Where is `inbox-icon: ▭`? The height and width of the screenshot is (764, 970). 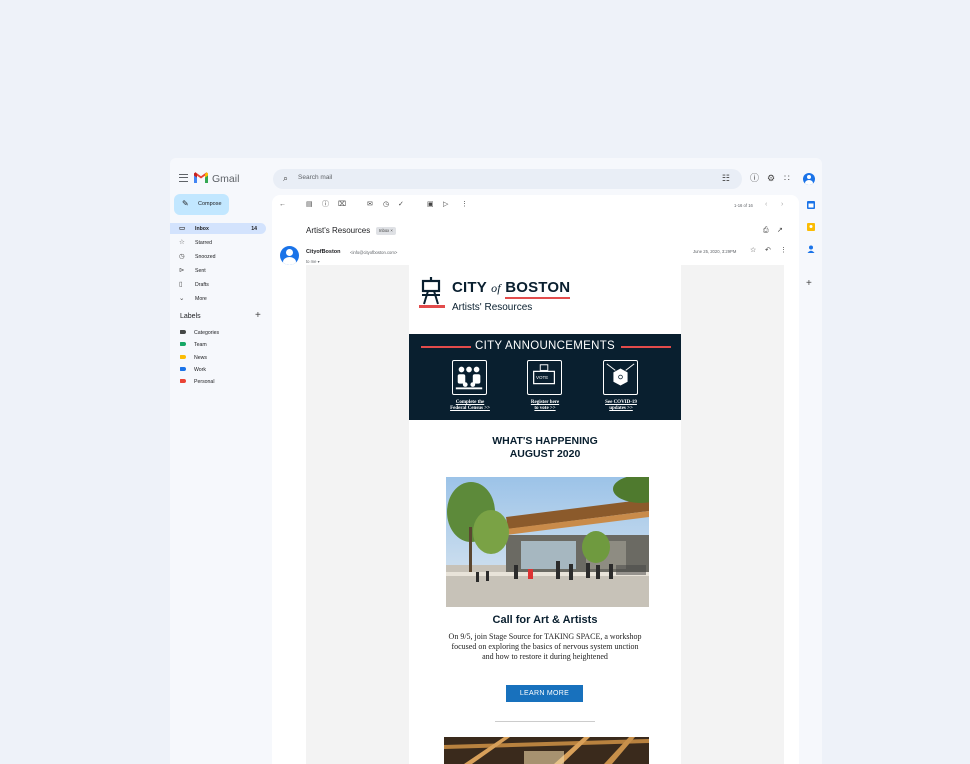
inbox-icon: ▭ is located at coordinates (182, 228).